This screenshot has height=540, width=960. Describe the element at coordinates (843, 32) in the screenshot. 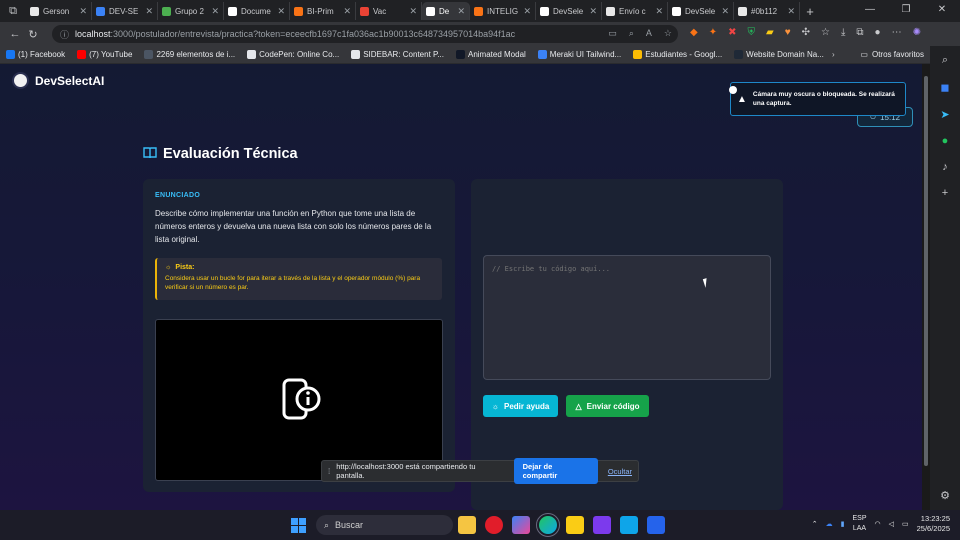

I see `download-icon: ⤓` at that location.